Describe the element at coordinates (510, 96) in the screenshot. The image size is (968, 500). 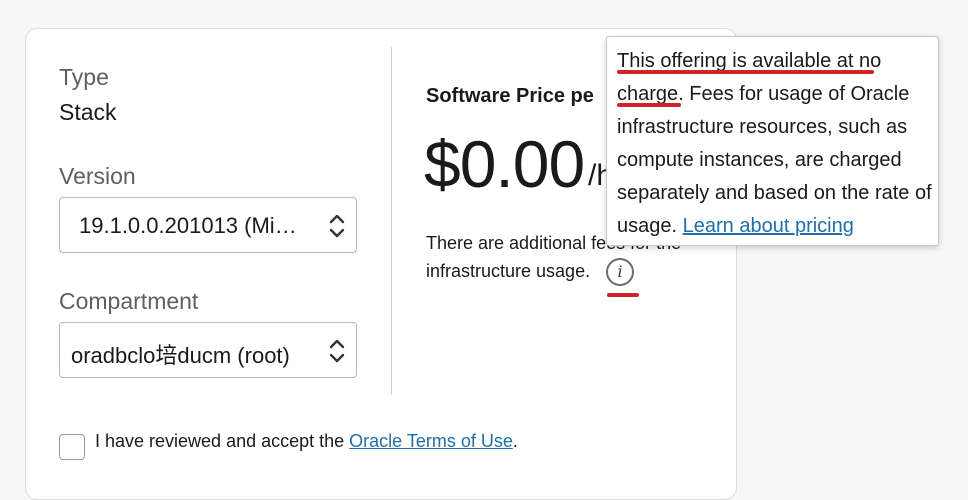
I see `software-price-heading: Software Price pe` at that location.